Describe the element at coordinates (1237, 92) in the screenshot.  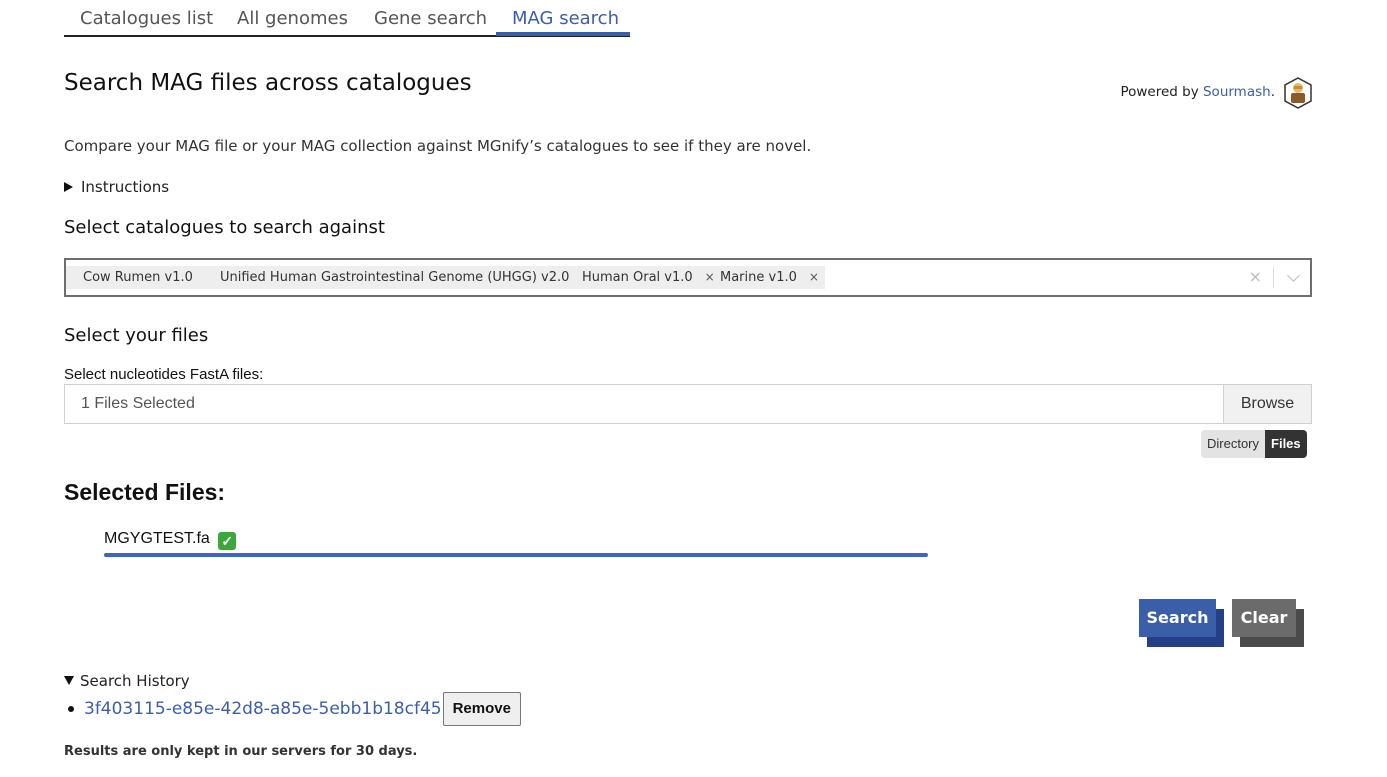
I see `sourmash-link: Sourmash` at that location.